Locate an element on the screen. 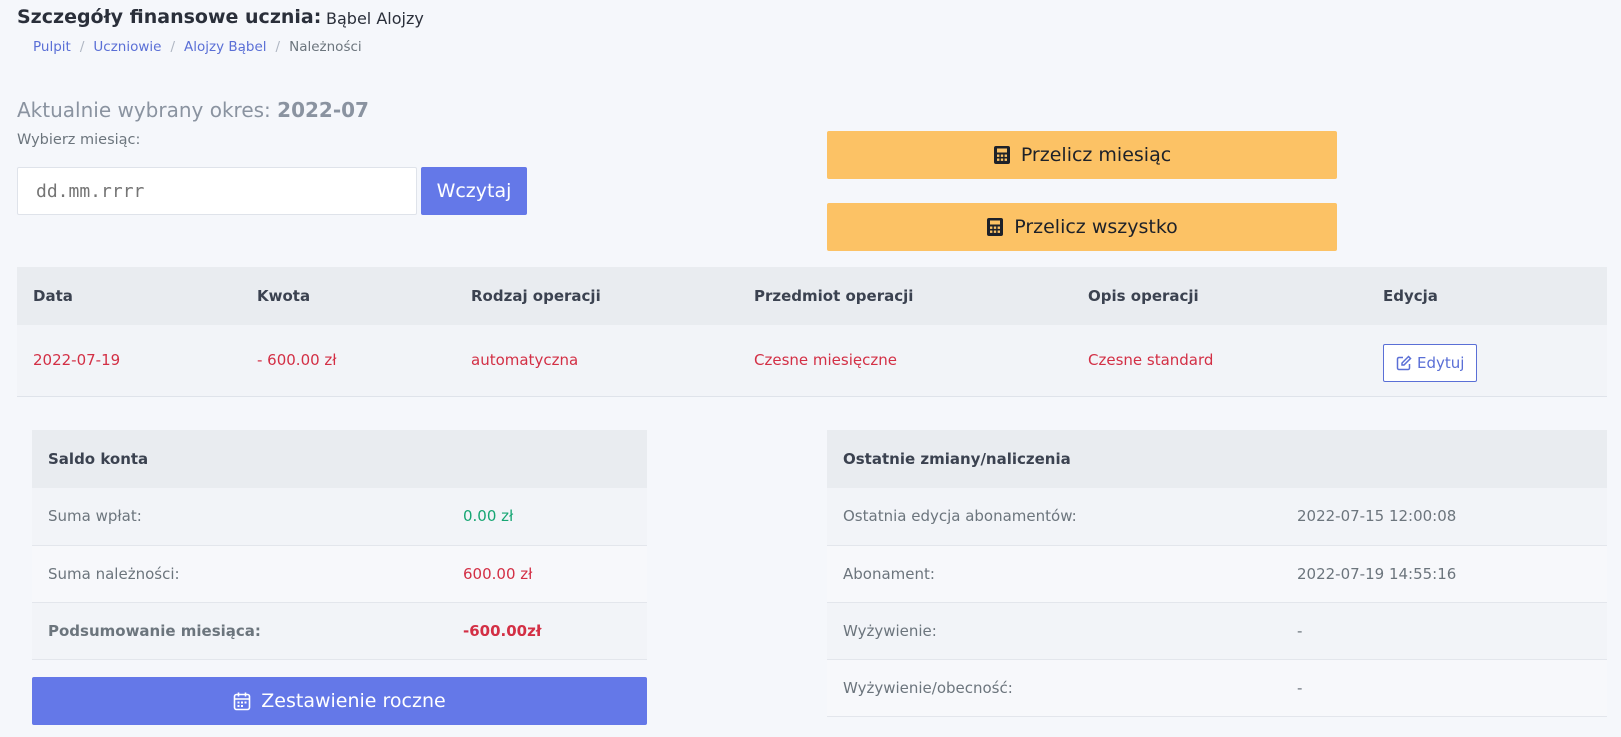 The image size is (1621, 737). selected-period: Aktualnie wybrany okres: 2022-07 is located at coordinates (193, 110).